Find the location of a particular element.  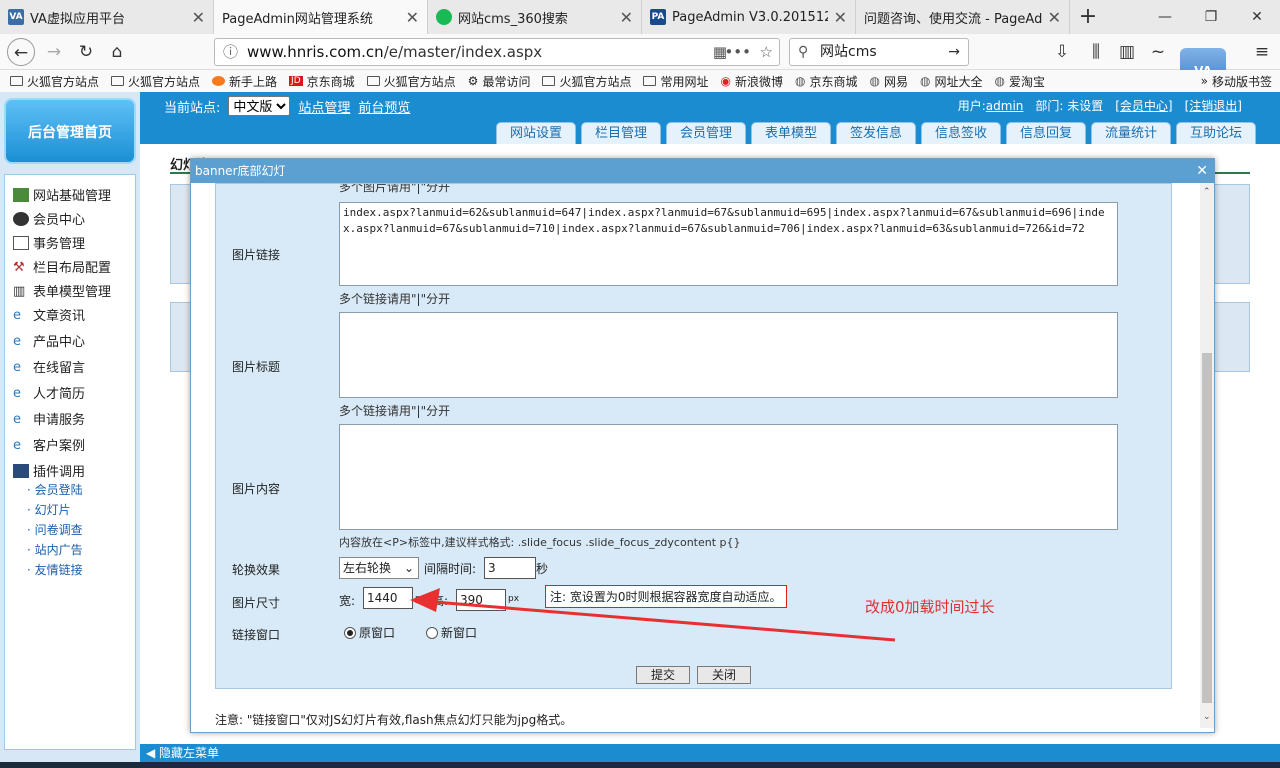

arrow-head-icon is located at coordinates (425, 600).